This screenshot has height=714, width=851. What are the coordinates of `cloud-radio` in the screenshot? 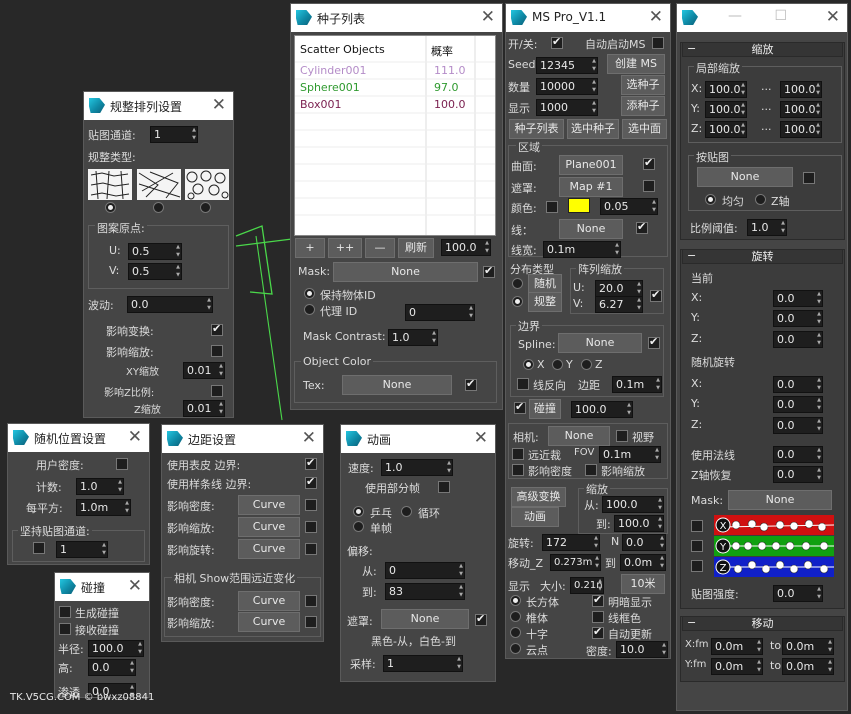 It's located at (515, 648).